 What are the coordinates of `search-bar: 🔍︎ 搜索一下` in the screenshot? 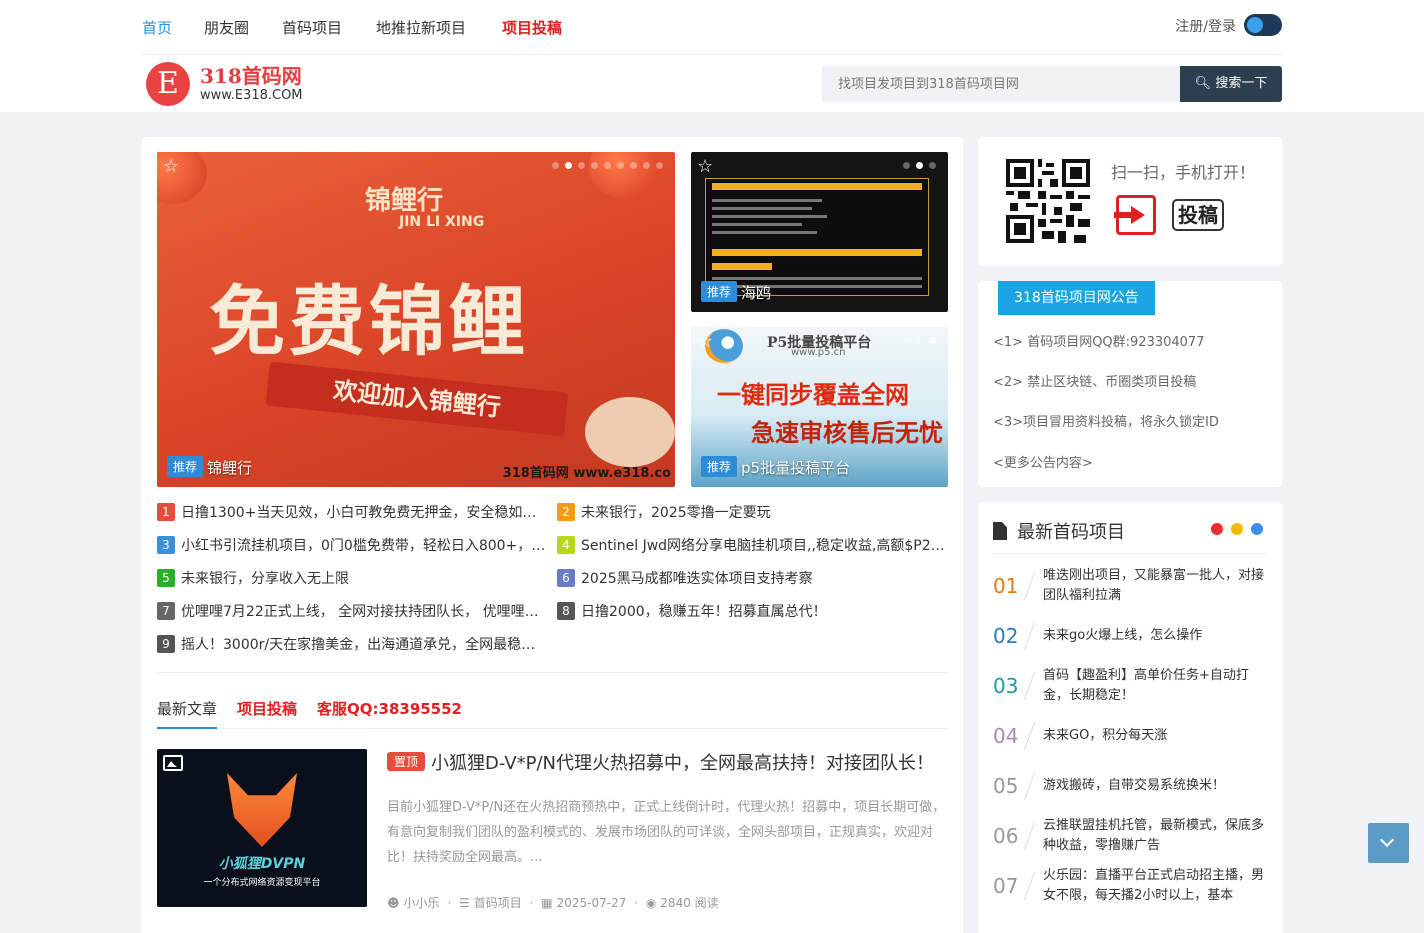 It's located at (1052, 84).